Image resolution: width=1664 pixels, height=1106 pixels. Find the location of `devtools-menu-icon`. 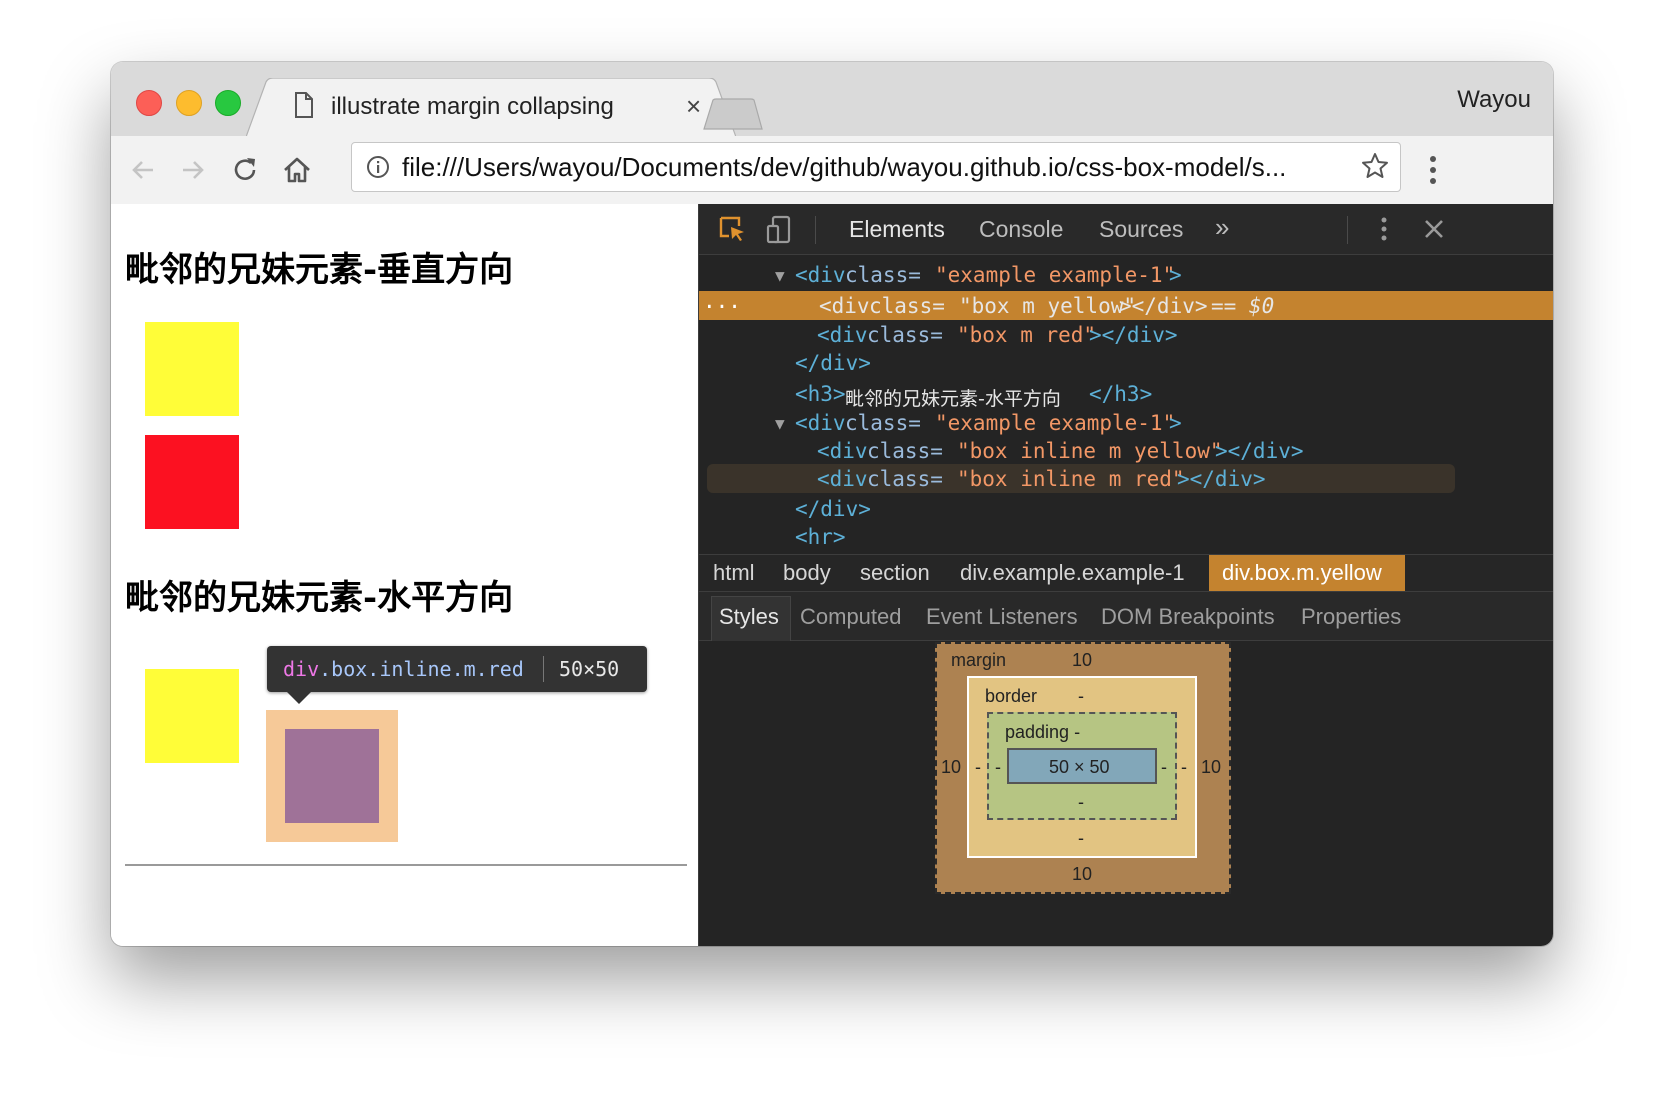

devtools-menu-icon is located at coordinates (1384, 229).